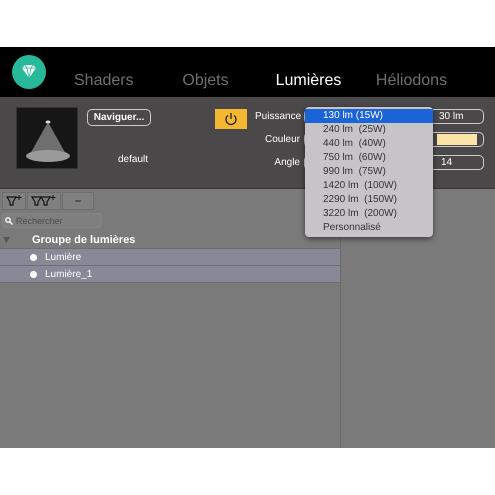 The image size is (495, 495). I want to click on property-label: Angle, so click(286, 162).